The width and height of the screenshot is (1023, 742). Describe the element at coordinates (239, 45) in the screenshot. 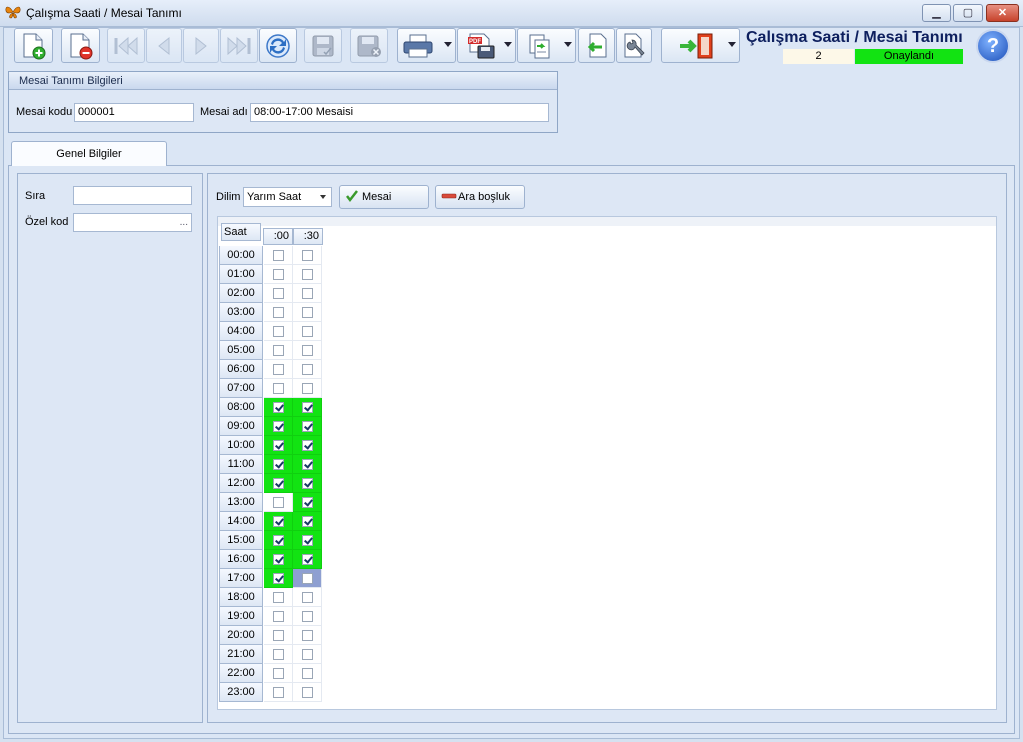

I see `last-record-button` at that location.